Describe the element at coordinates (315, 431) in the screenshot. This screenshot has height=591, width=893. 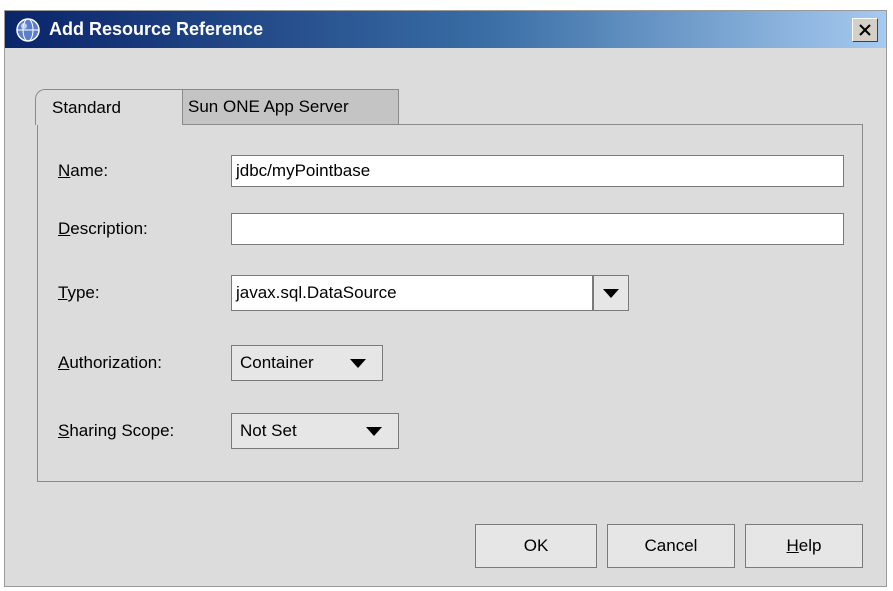
I see `sharing-scope-dropdown: Not Set` at that location.